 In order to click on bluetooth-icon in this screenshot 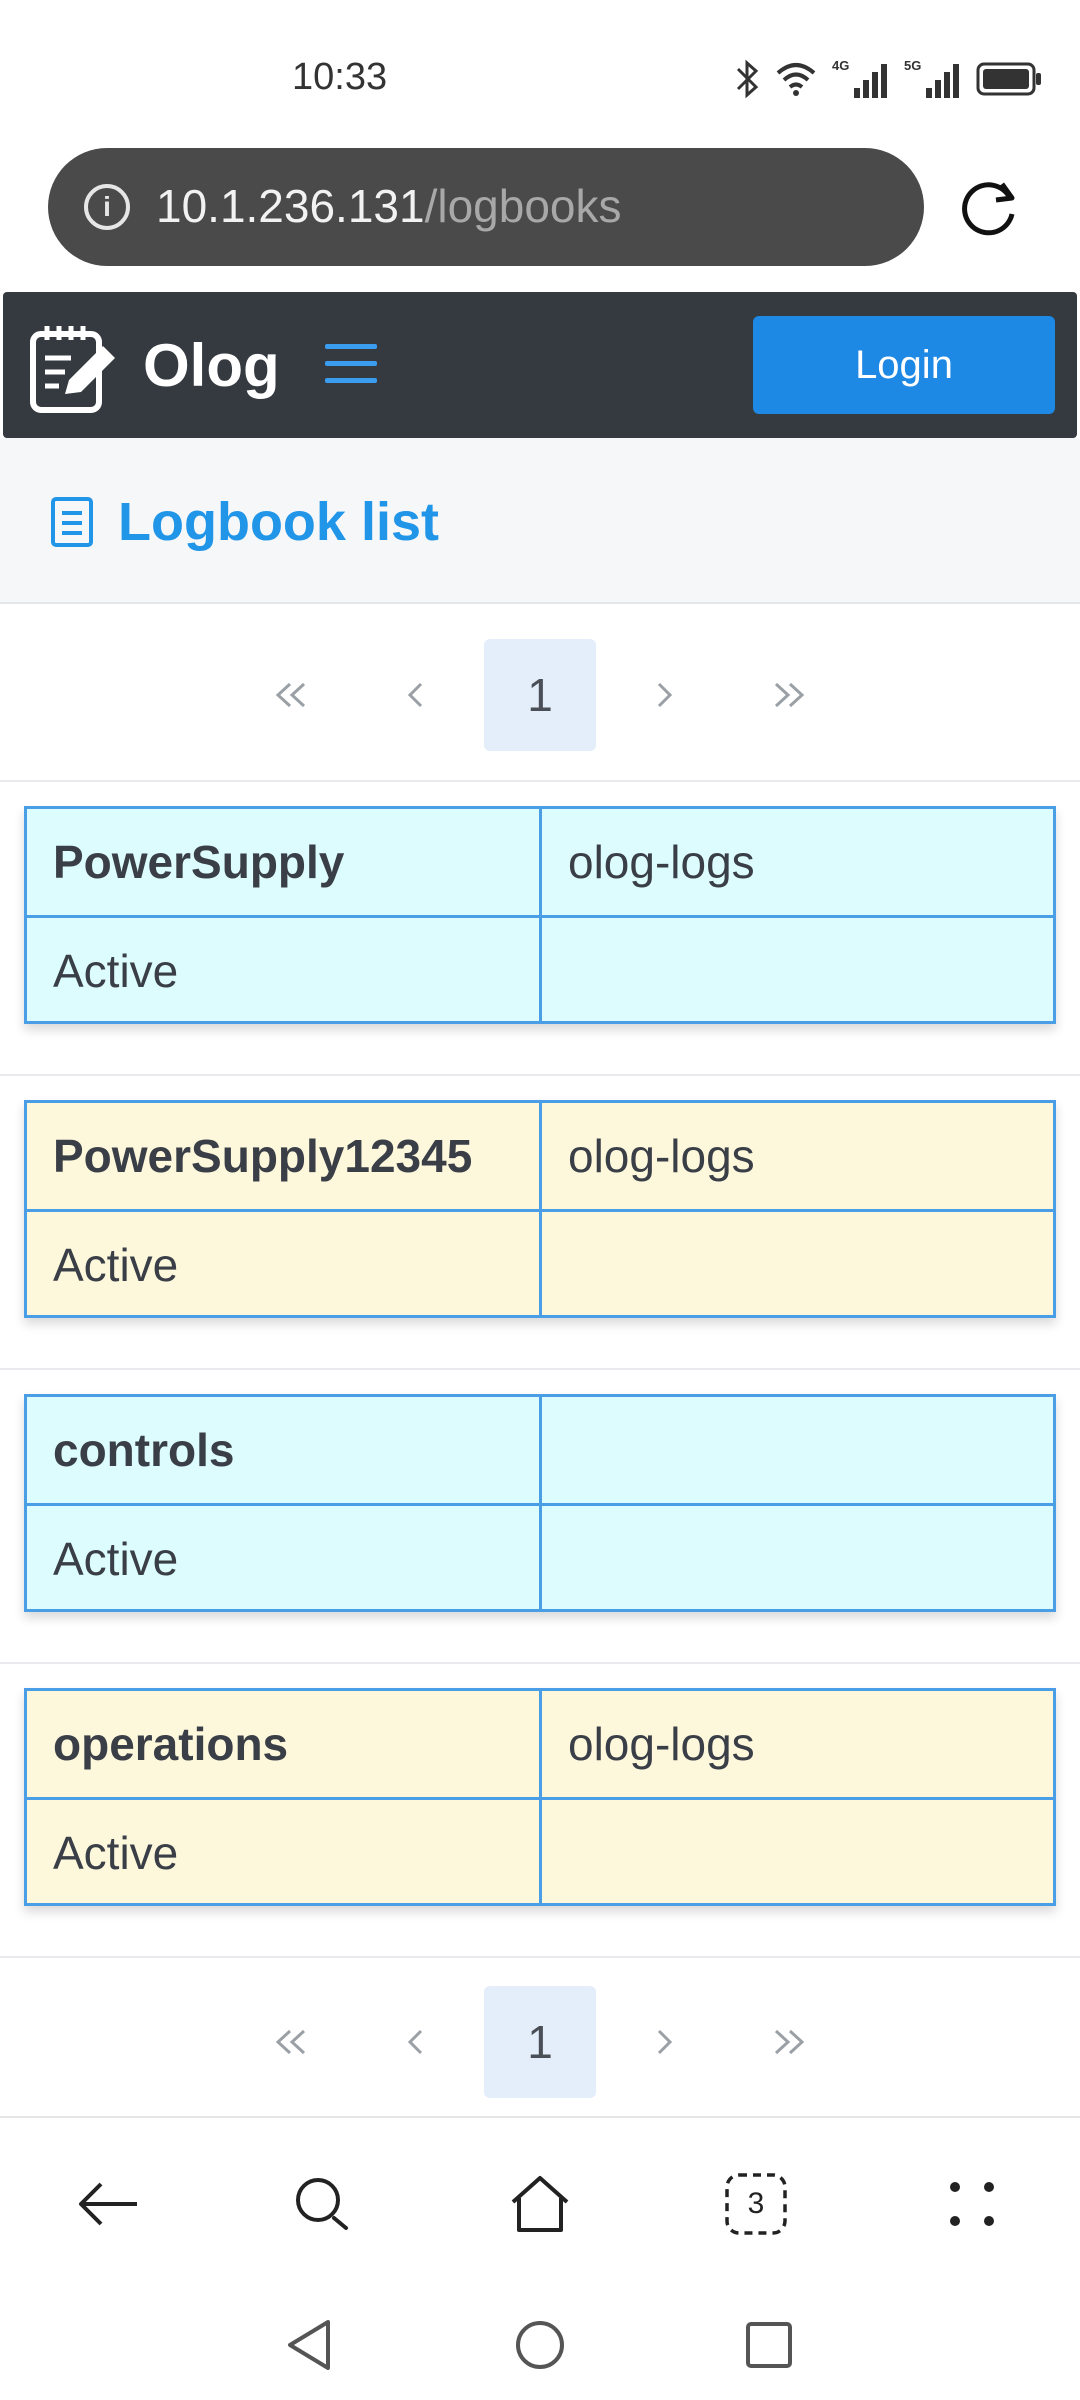, I will do `click(747, 79)`.